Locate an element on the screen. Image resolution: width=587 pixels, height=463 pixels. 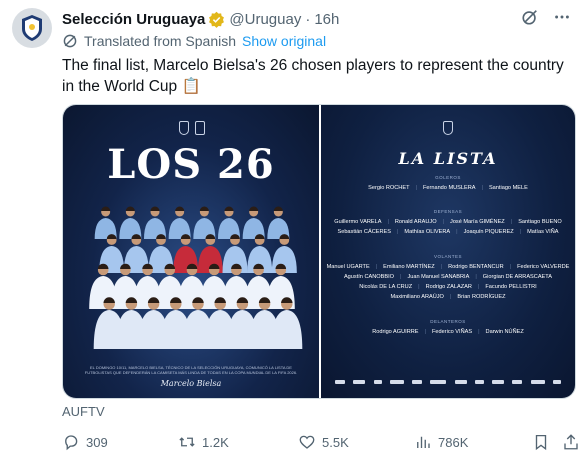
views-icon is located at coordinates (423, 442).